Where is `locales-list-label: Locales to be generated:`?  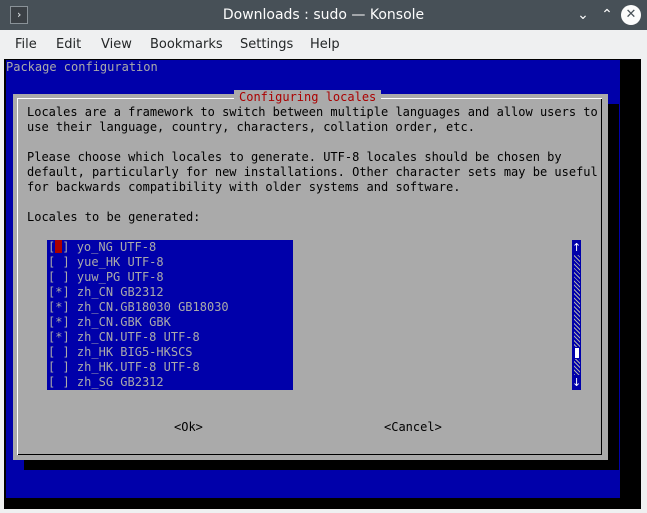
locales-list-label: Locales to be generated: is located at coordinates (114, 217).